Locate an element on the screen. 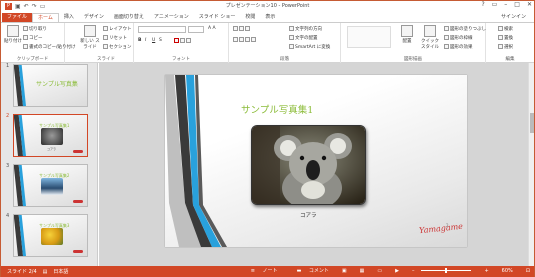  thumbnail-slide: サンプル写真集3 is located at coordinates (50, 235).